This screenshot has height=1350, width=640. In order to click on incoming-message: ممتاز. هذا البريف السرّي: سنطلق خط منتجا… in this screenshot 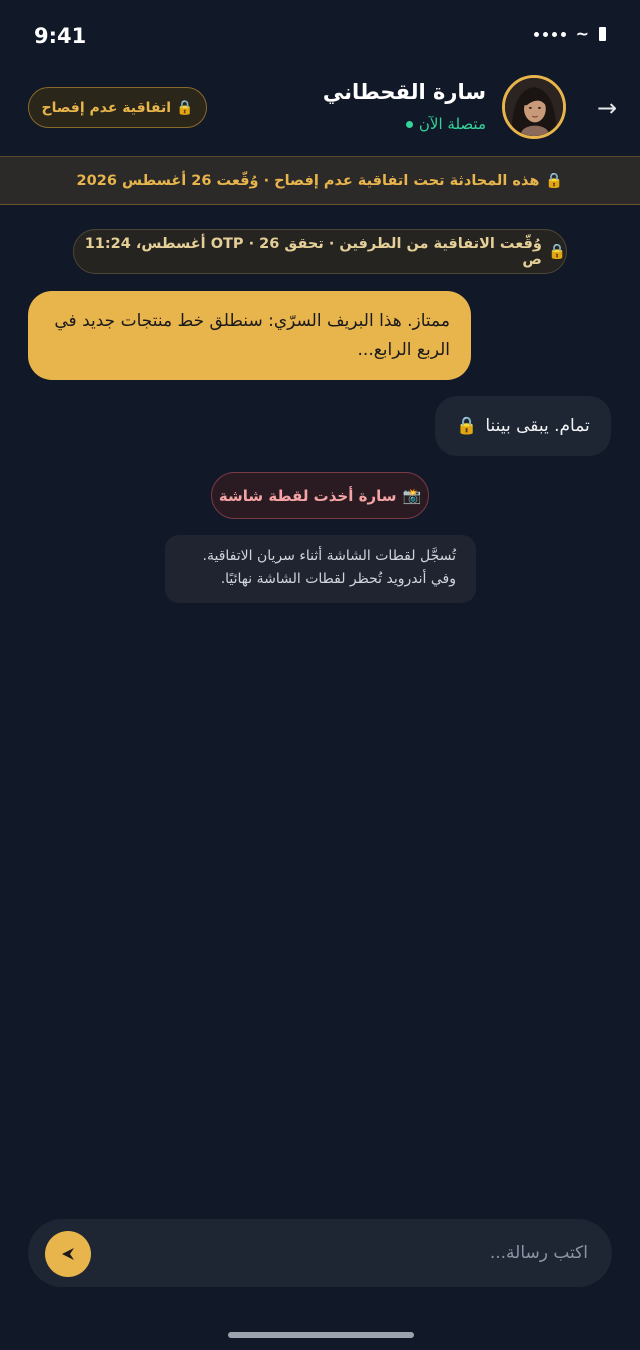, I will do `click(249, 335)`.